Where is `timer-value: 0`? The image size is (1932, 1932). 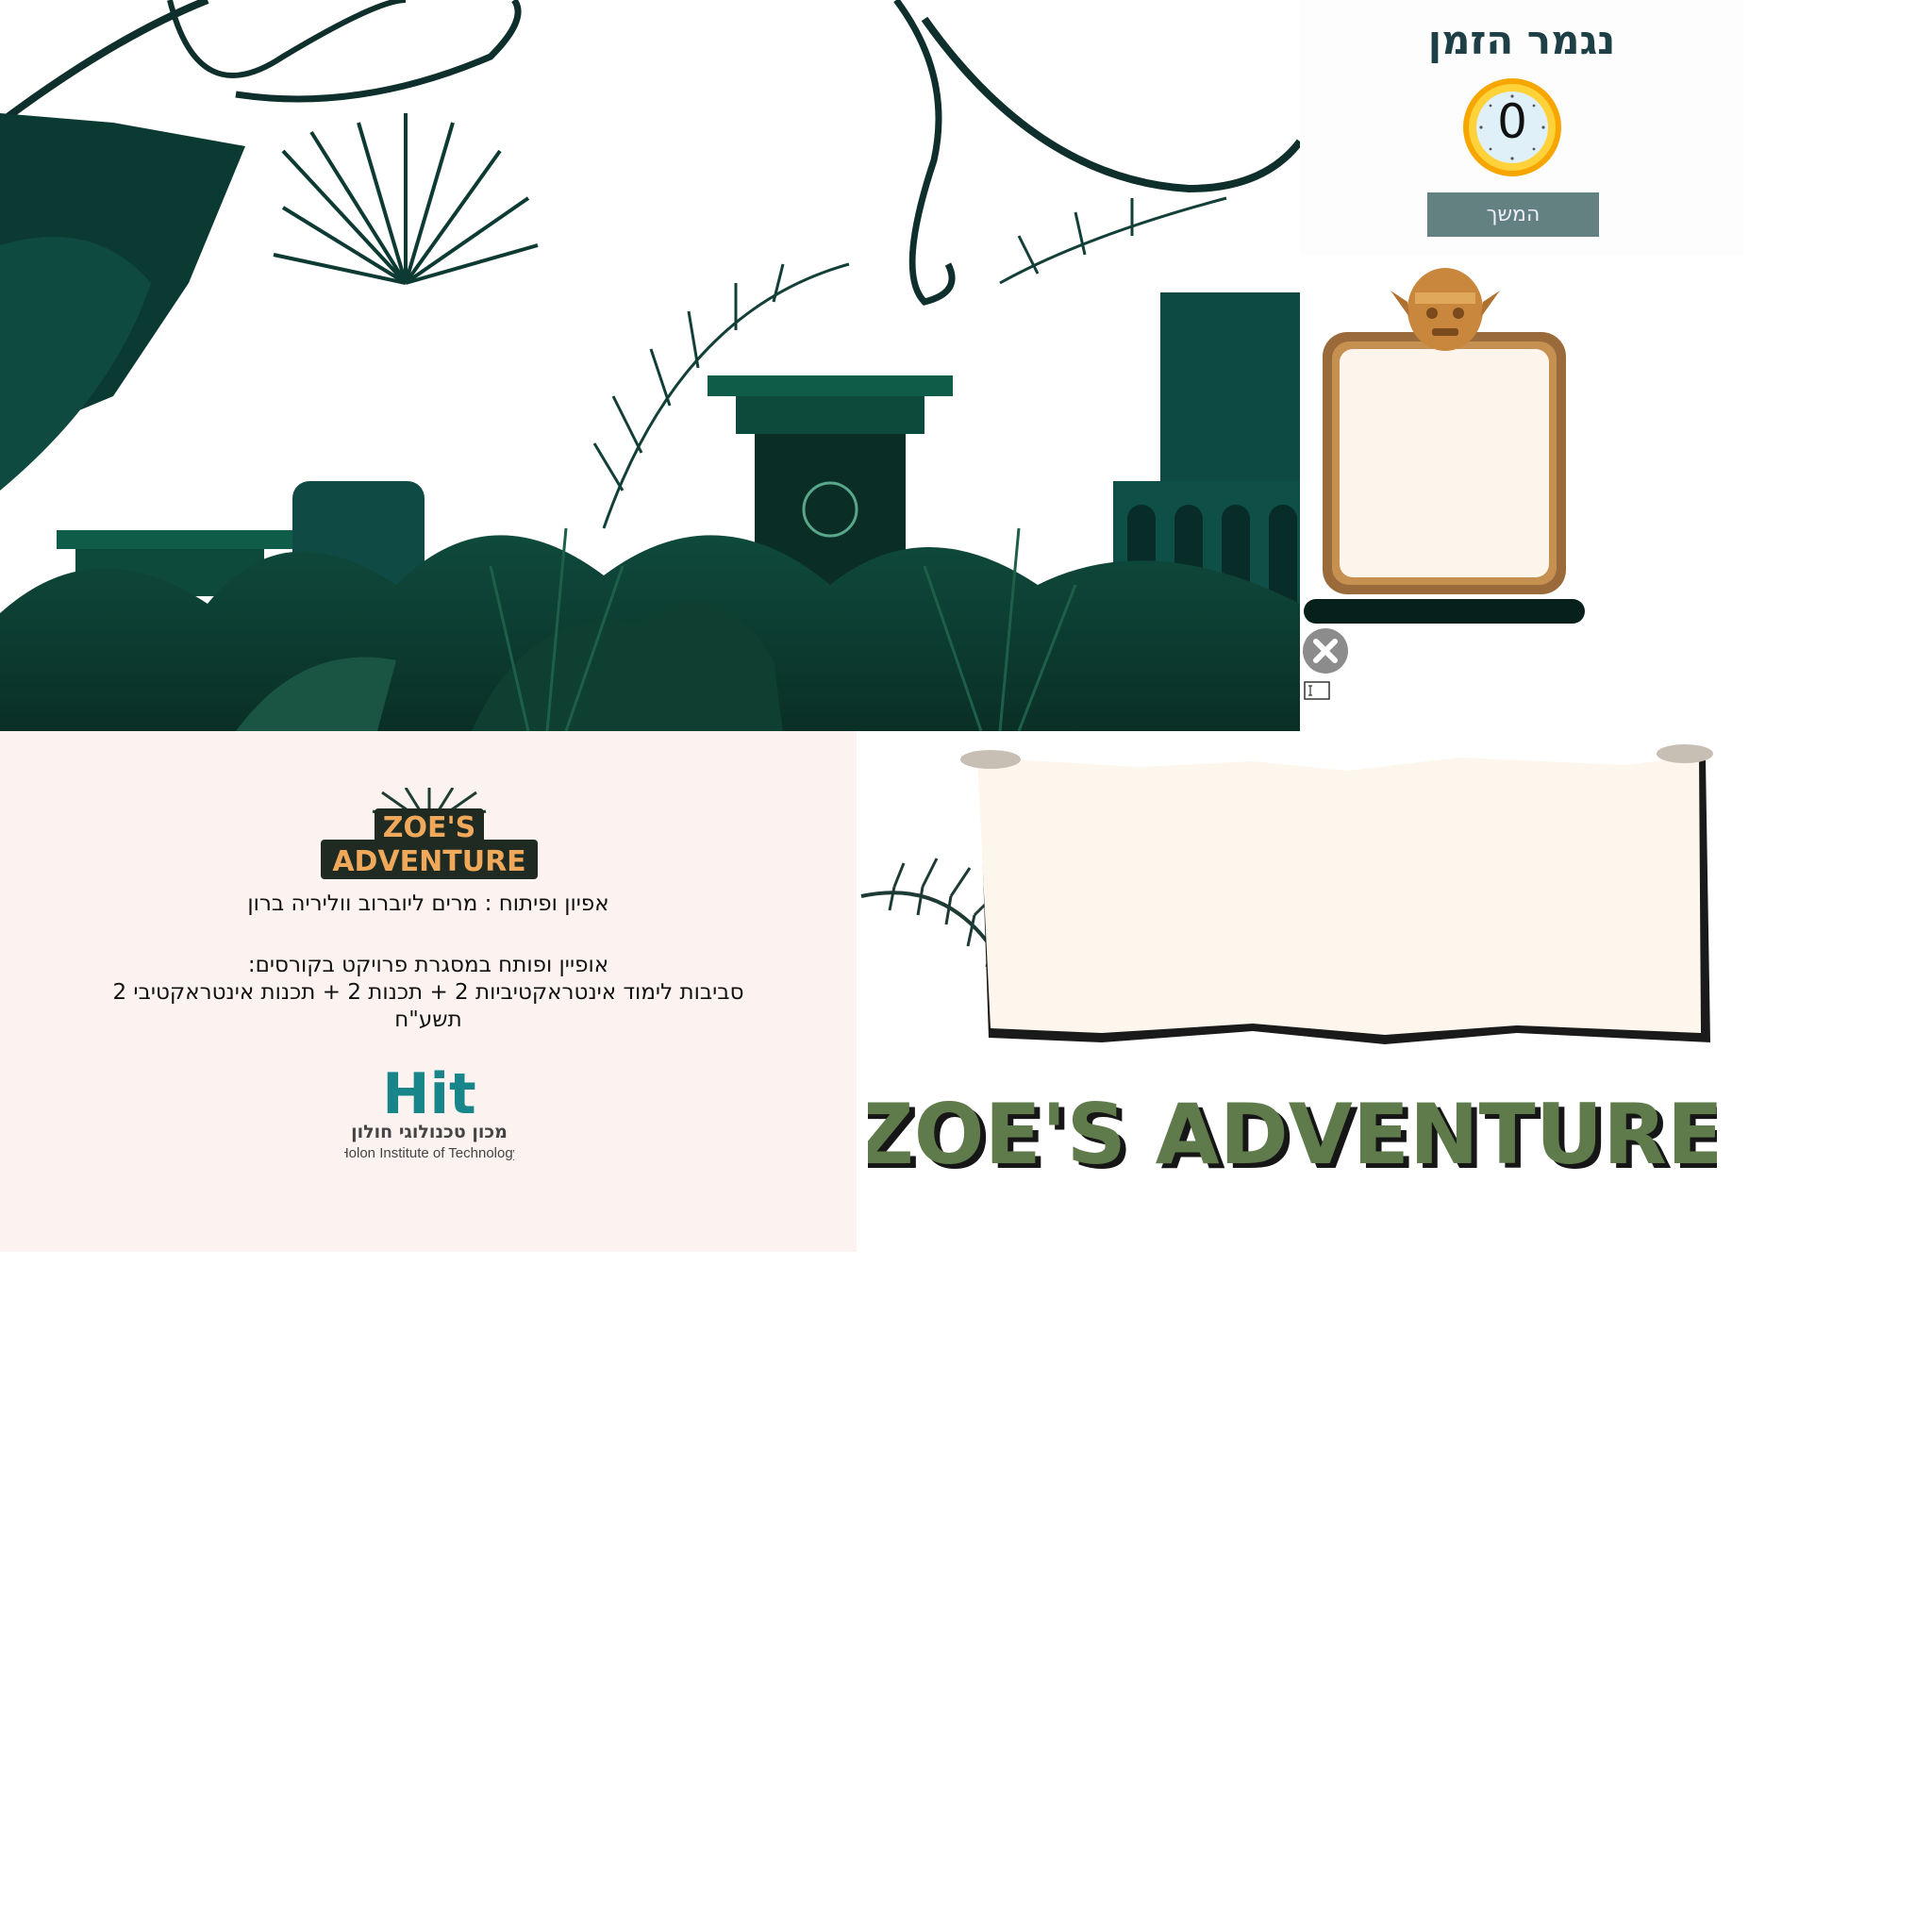
timer-value: 0 is located at coordinates (1512, 122).